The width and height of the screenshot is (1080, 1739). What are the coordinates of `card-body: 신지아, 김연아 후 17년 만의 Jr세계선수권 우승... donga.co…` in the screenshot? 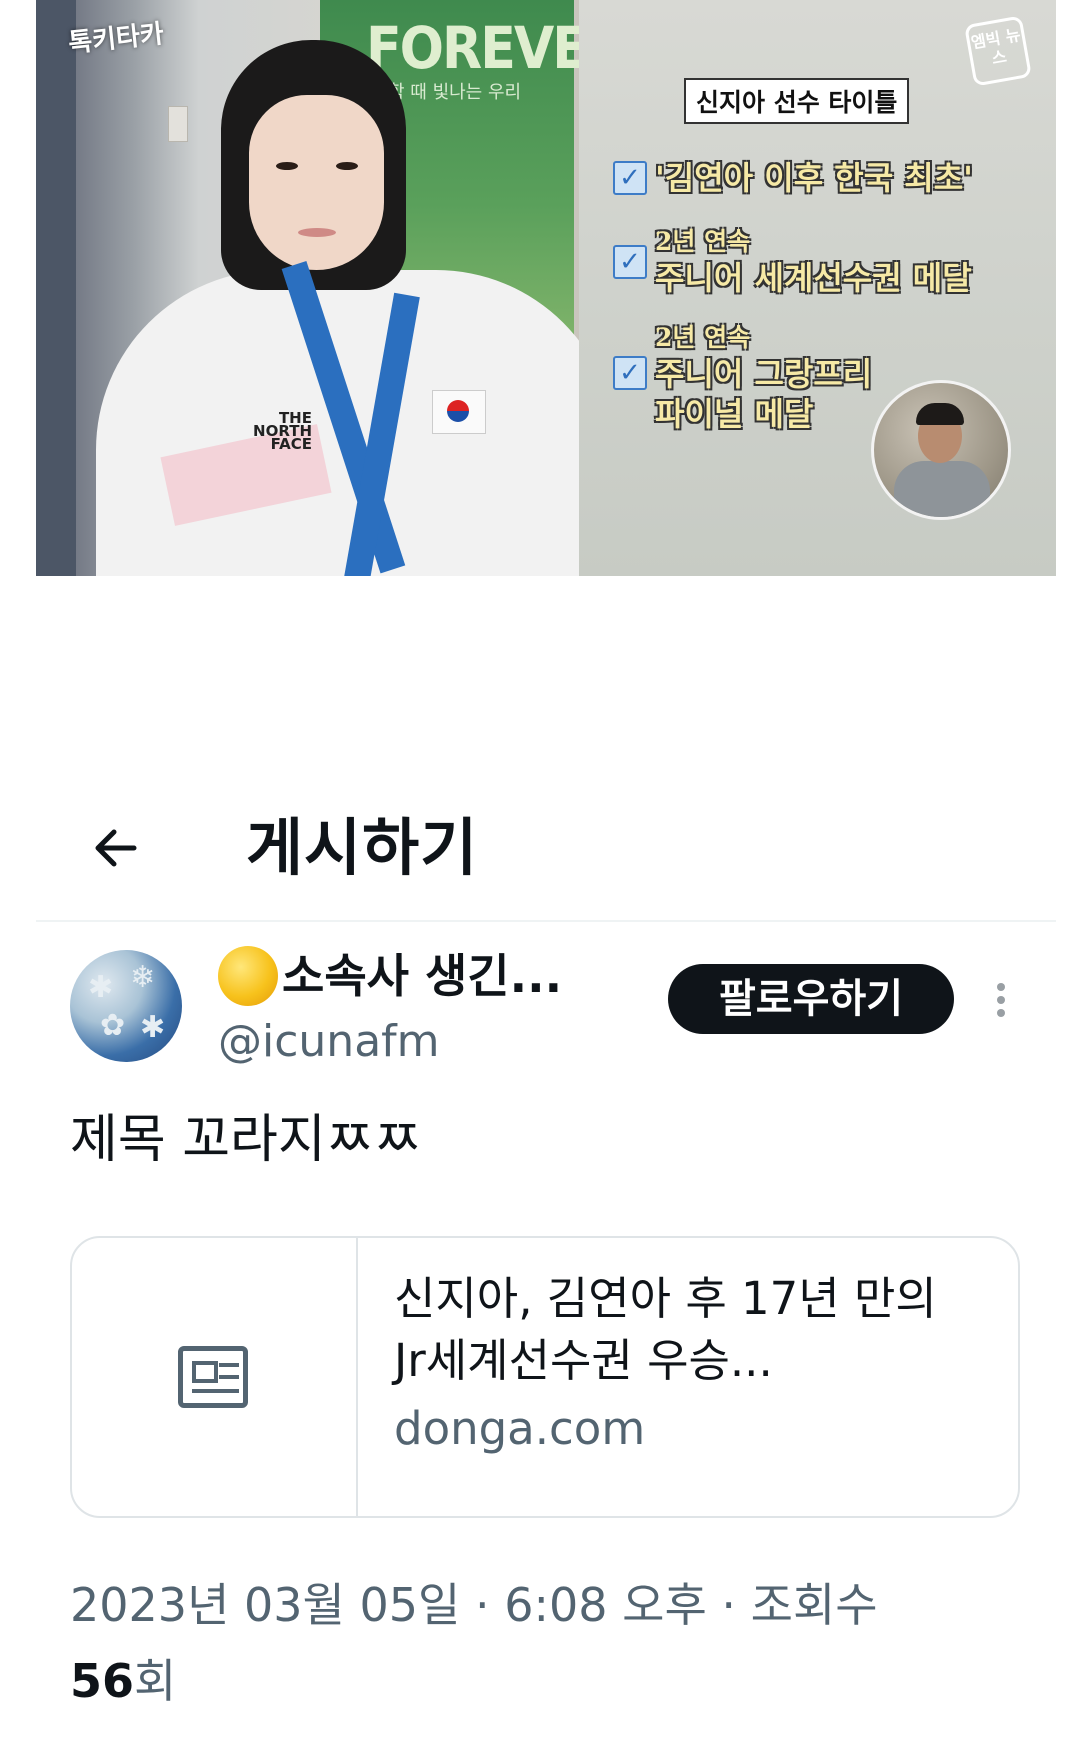 It's located at (688, 1377).